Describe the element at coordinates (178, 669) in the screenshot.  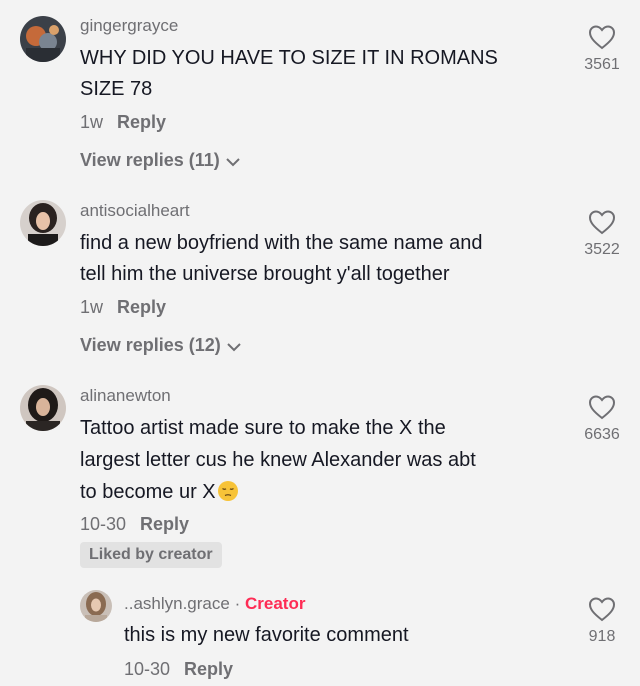
I see `reply-meta: 10-30 Reply` at that location.